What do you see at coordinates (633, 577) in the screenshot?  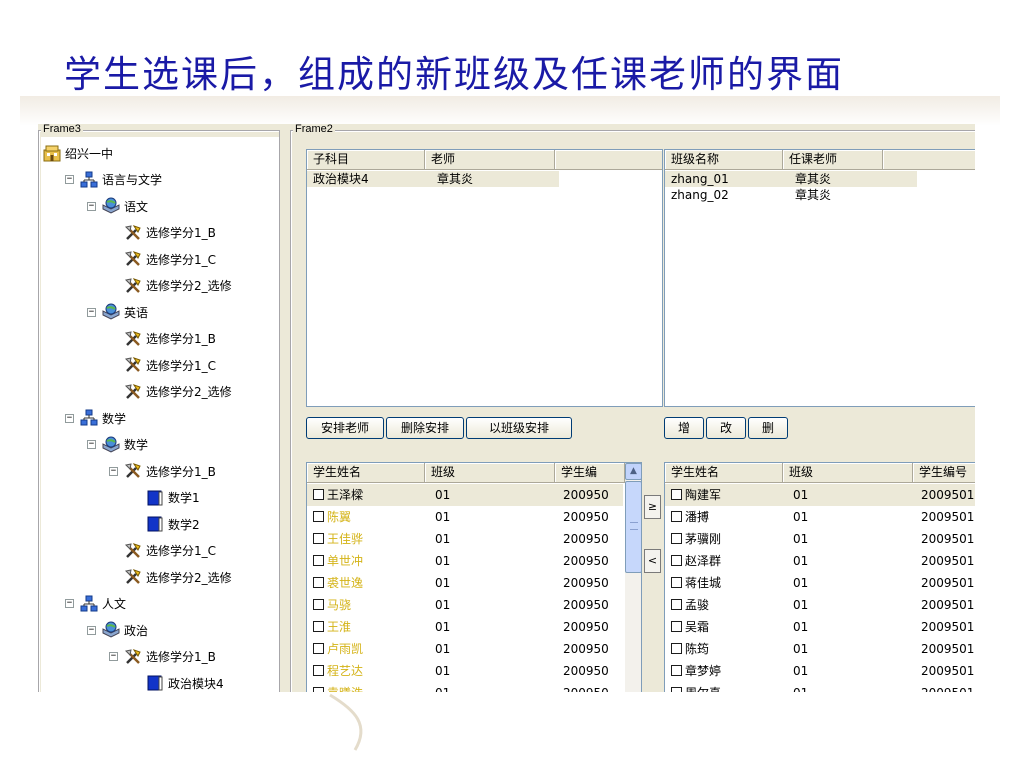 I see `student-left-scrollbar: ▲` at bounding box center [633, 577].